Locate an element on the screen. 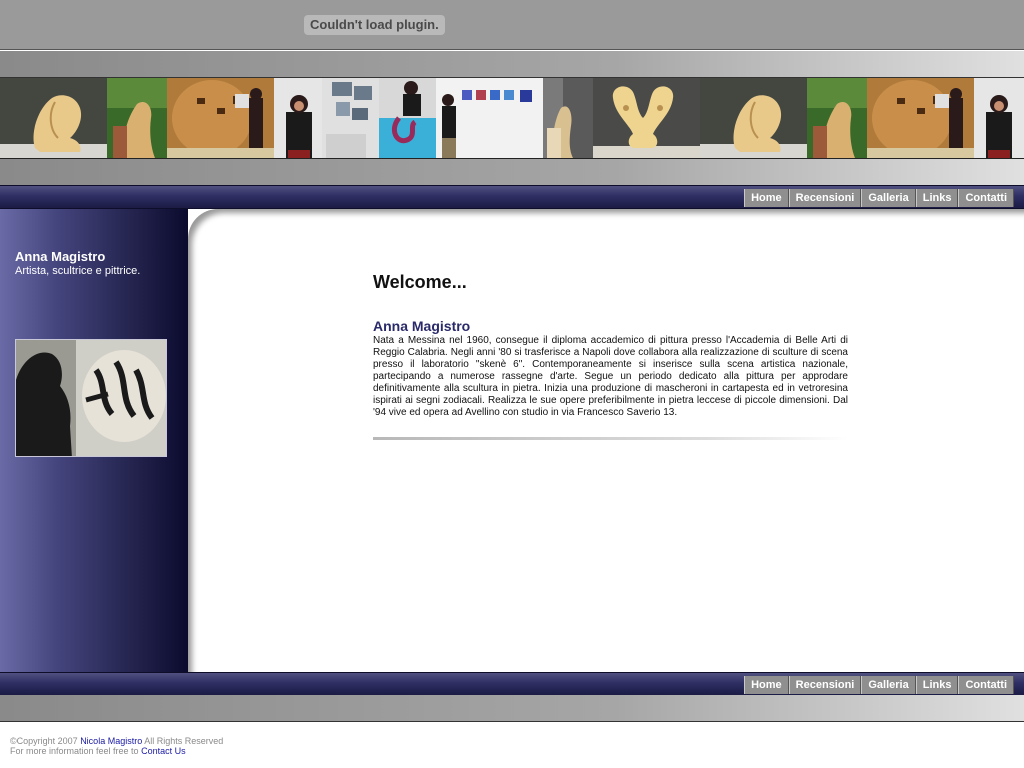  nav-home-link: Home is located at coordinates (766, 198).